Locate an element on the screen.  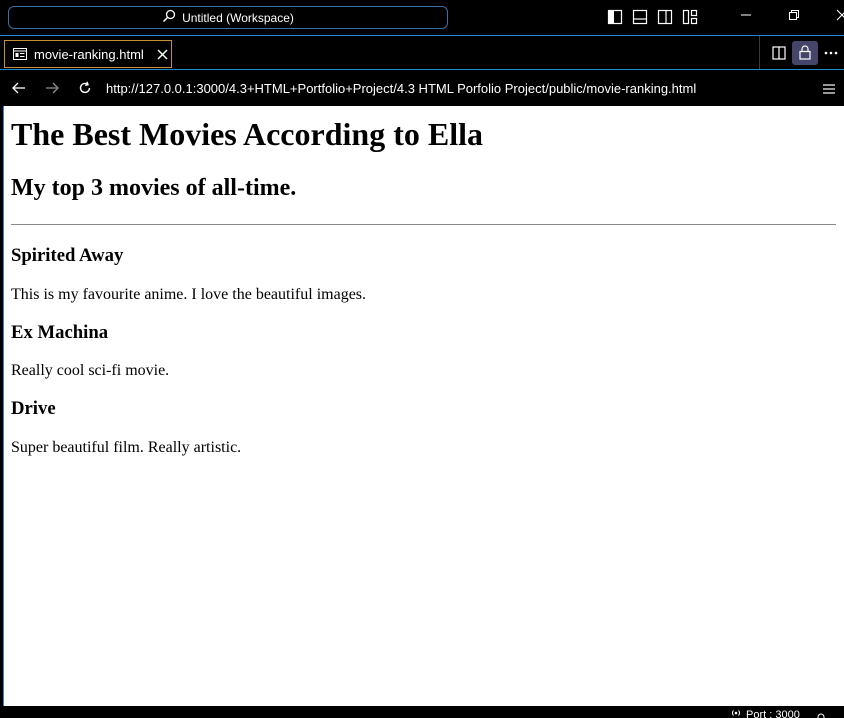
port-label: Port : 3000 is located at coordinates (773, 713).